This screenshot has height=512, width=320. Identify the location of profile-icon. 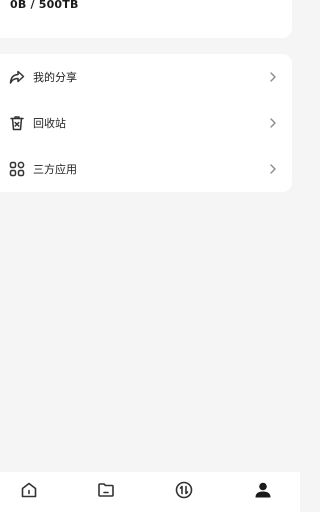
(263, 490).